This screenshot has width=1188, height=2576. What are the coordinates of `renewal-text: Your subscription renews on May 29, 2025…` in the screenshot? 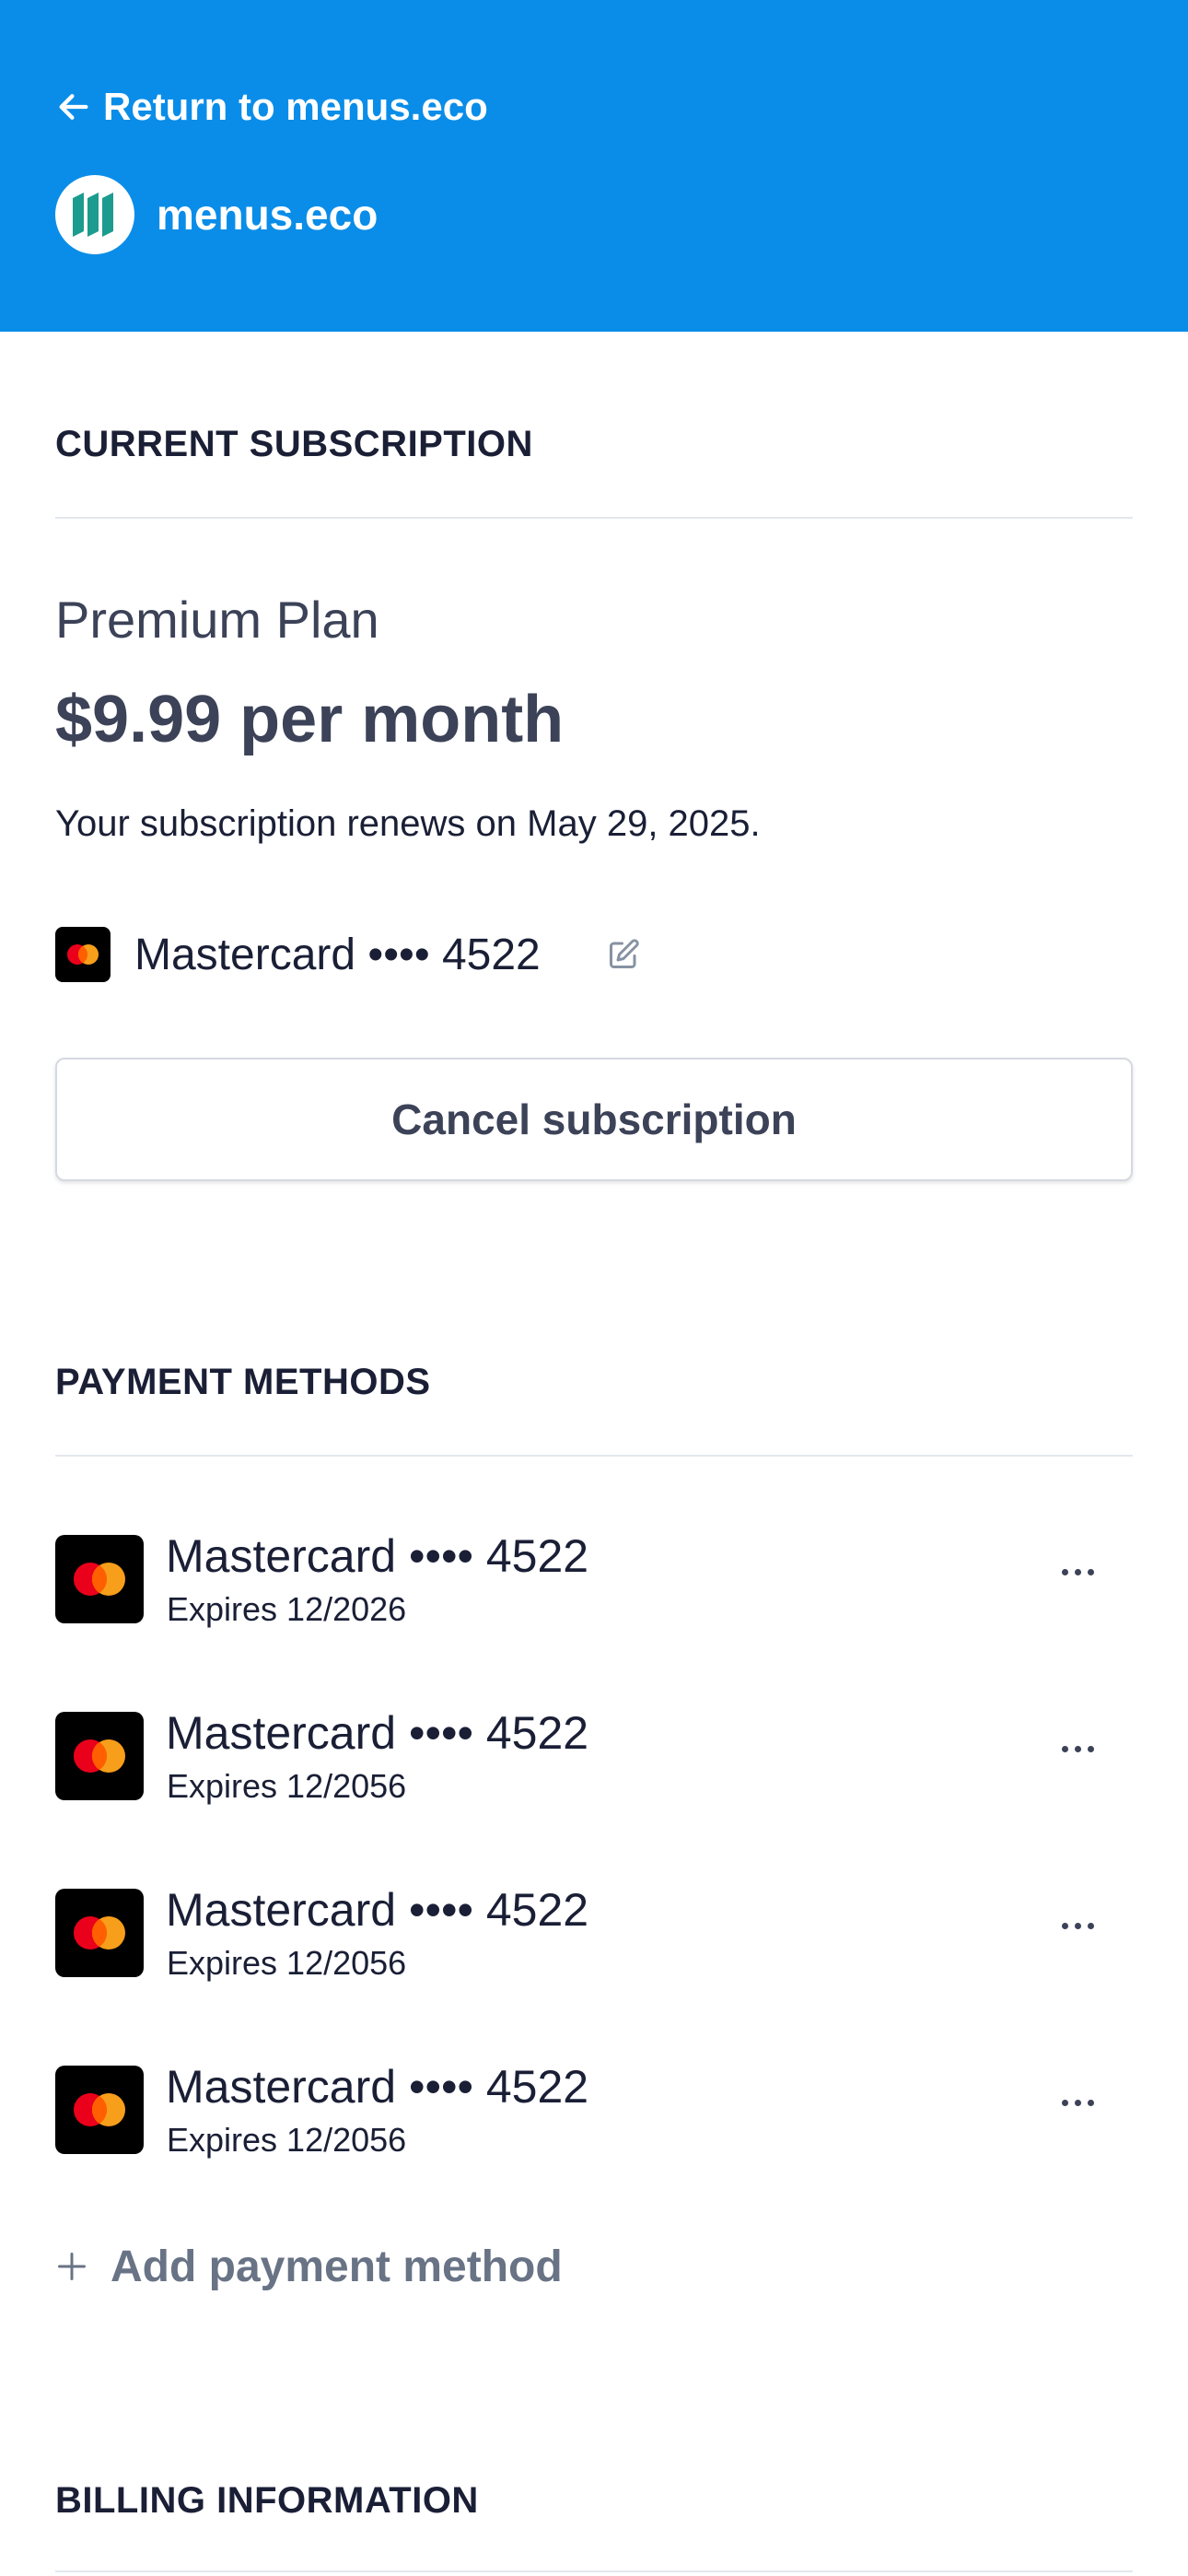 It's located at (408, 823).